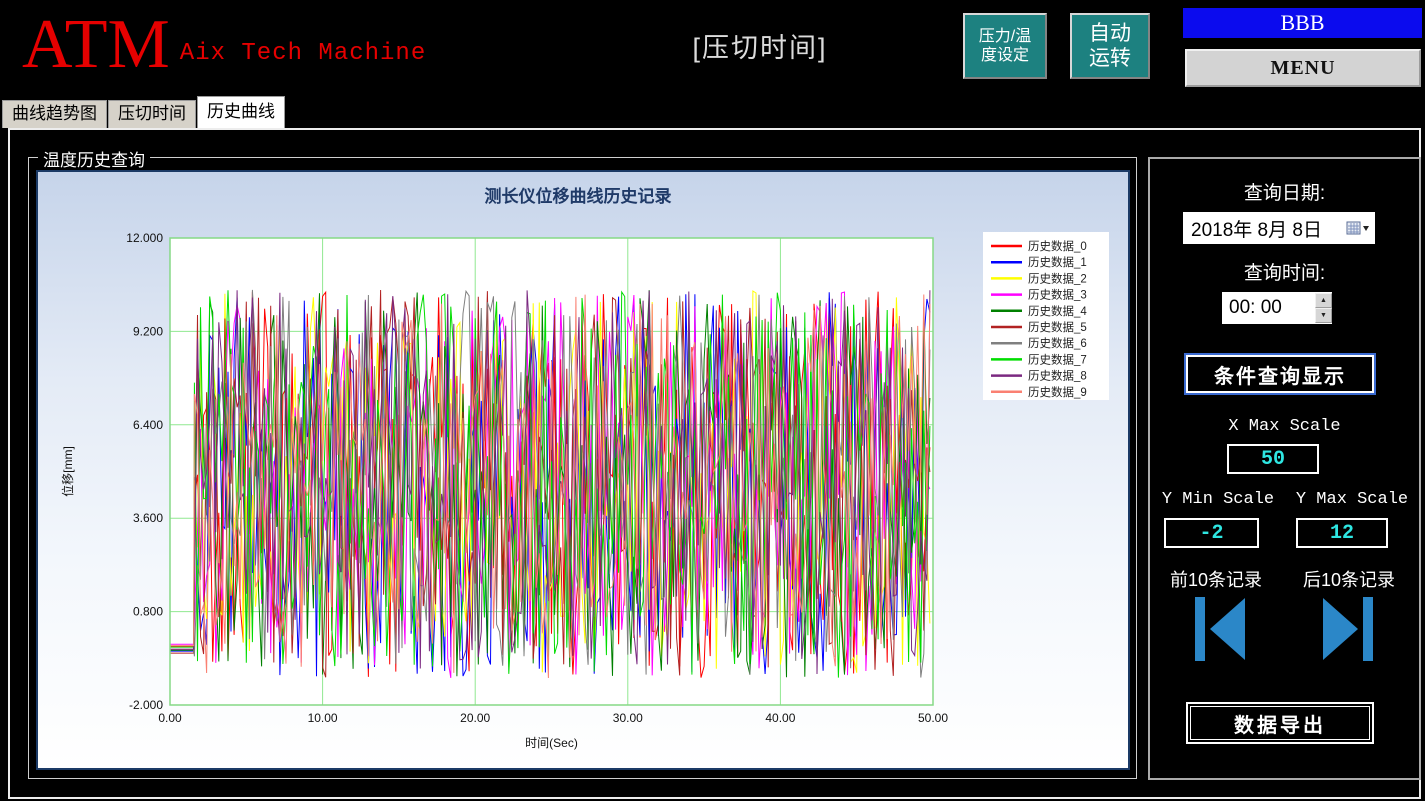 The height and width of the screenshot is (801, 1425). I want to click on groupbox-label: 温度历史查询, so click(94, 158).